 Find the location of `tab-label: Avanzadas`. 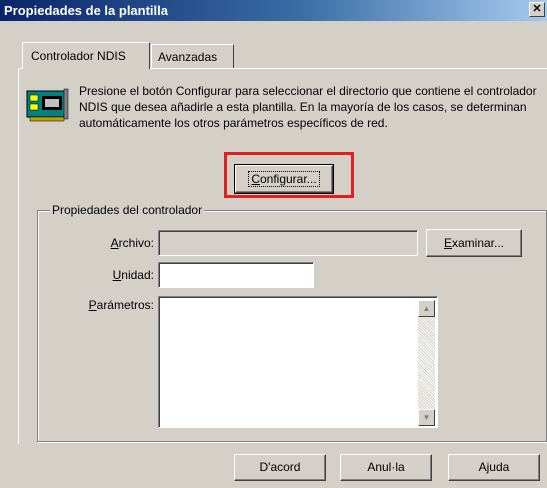

tab-label: Avanzadas is located at coordinates (188, 57).